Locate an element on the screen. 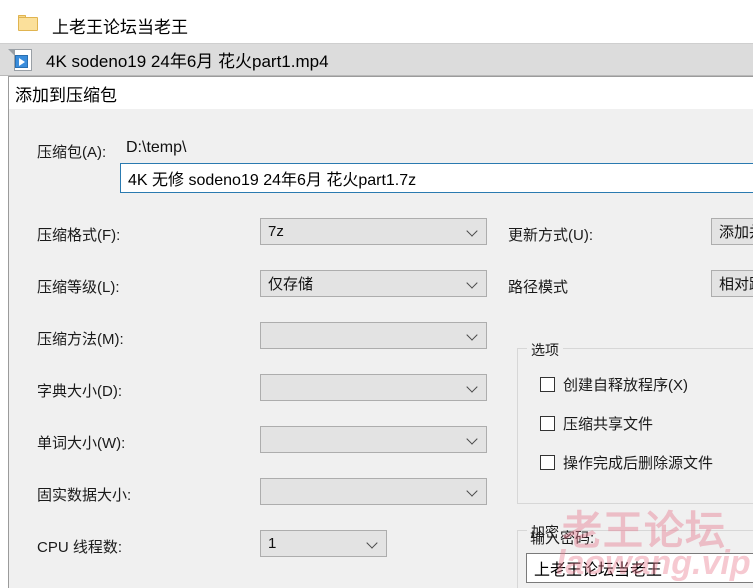 Image resolution: width=753 pixels, height=588 pixels. cpu-threads-combobox: 1 is located at coordinates (323, 543).